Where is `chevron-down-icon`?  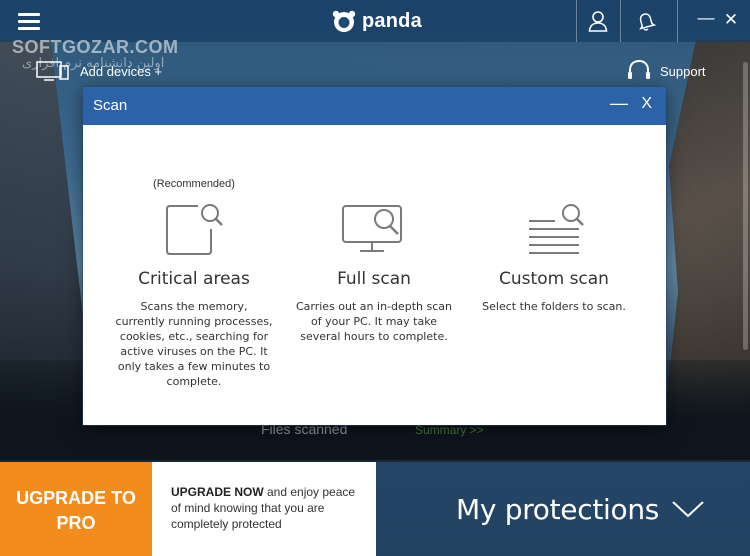
chevron-down-icon is located at coordinates (688, 509).